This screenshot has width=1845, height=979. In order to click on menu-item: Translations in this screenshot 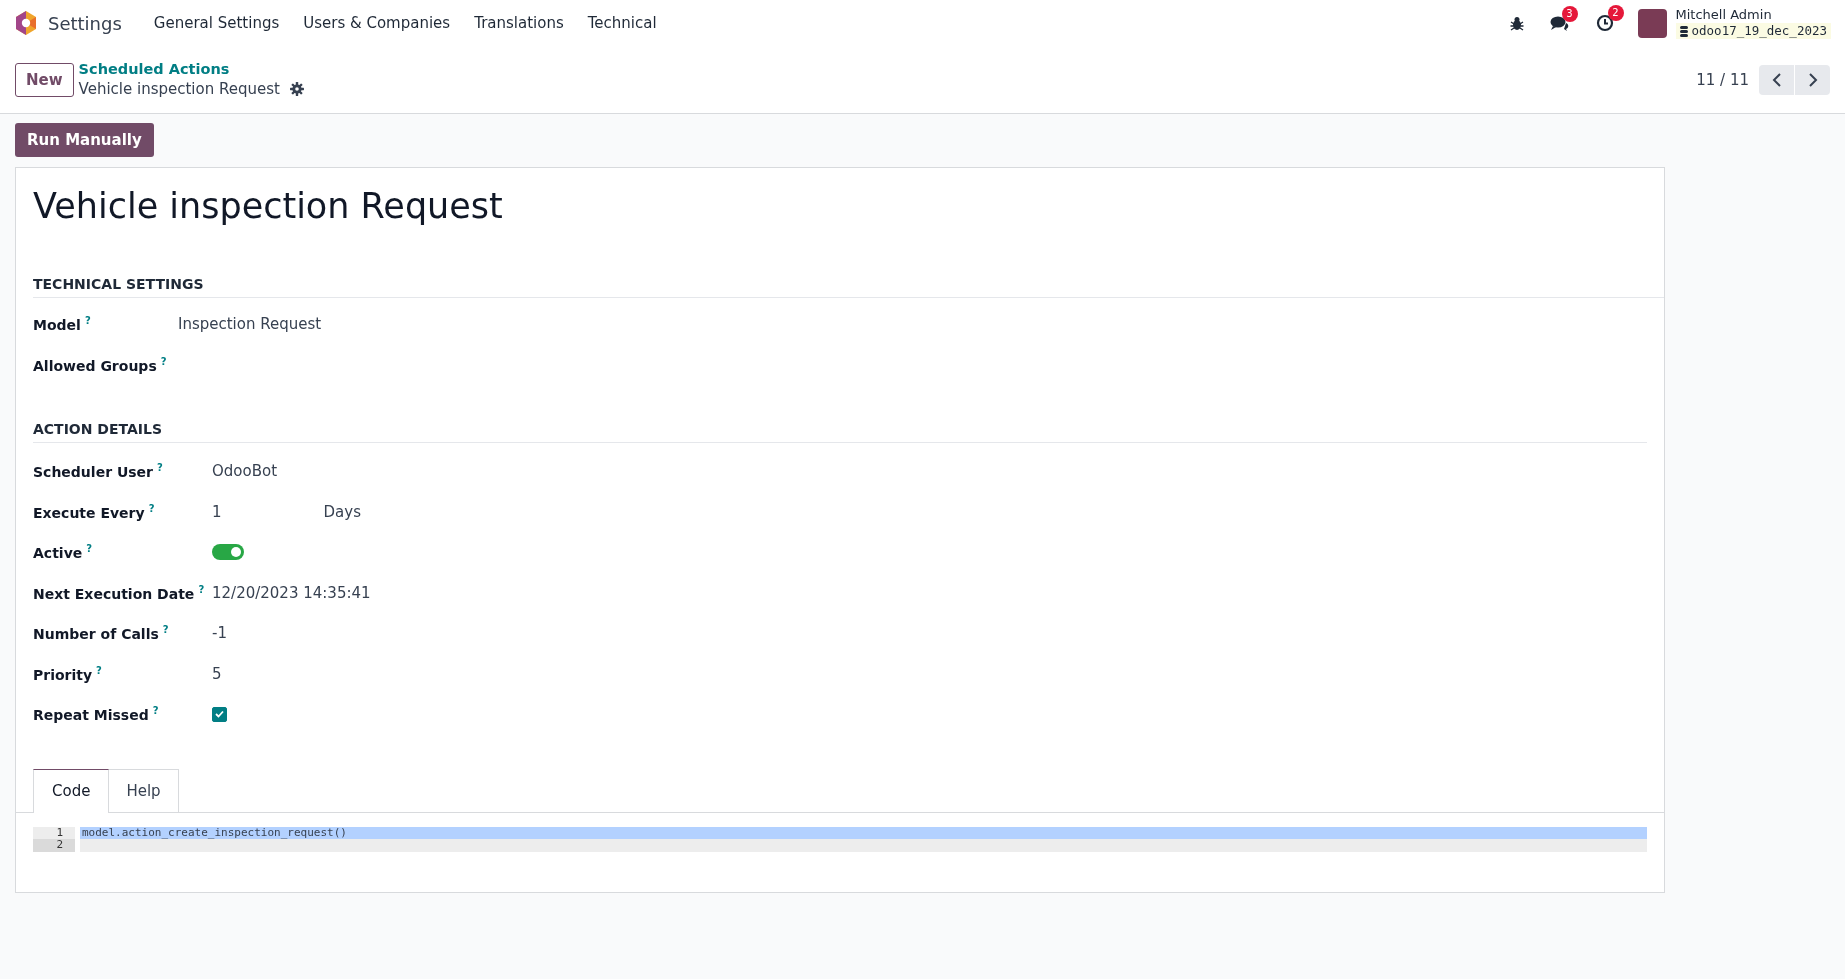, I will do `click(519, 23)`.